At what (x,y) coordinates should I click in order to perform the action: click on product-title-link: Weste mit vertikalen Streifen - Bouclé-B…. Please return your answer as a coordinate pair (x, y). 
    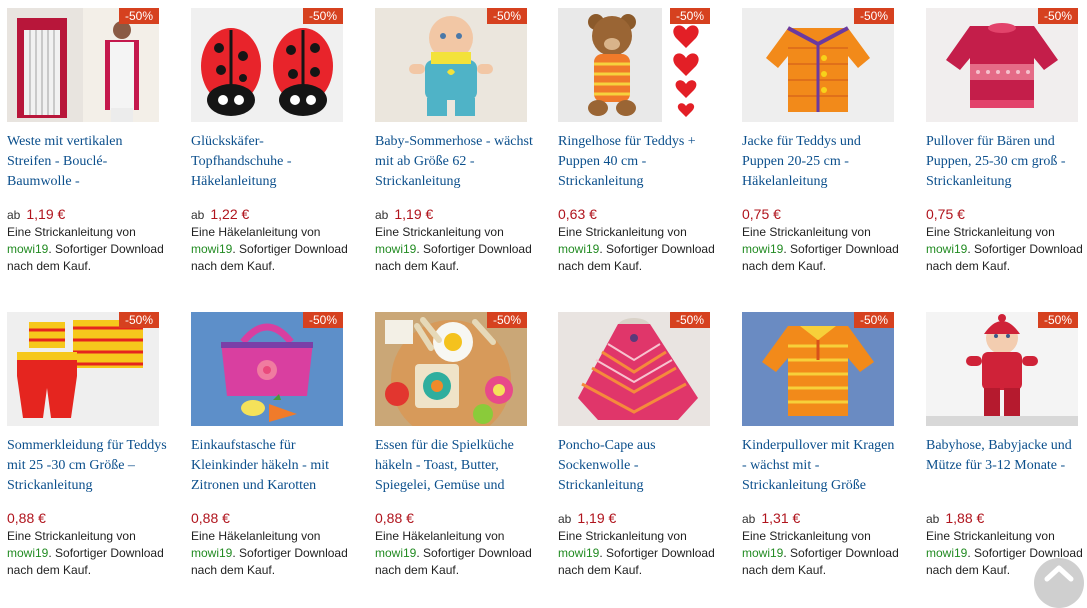
    Looking at the image, I should click on (87, 162).